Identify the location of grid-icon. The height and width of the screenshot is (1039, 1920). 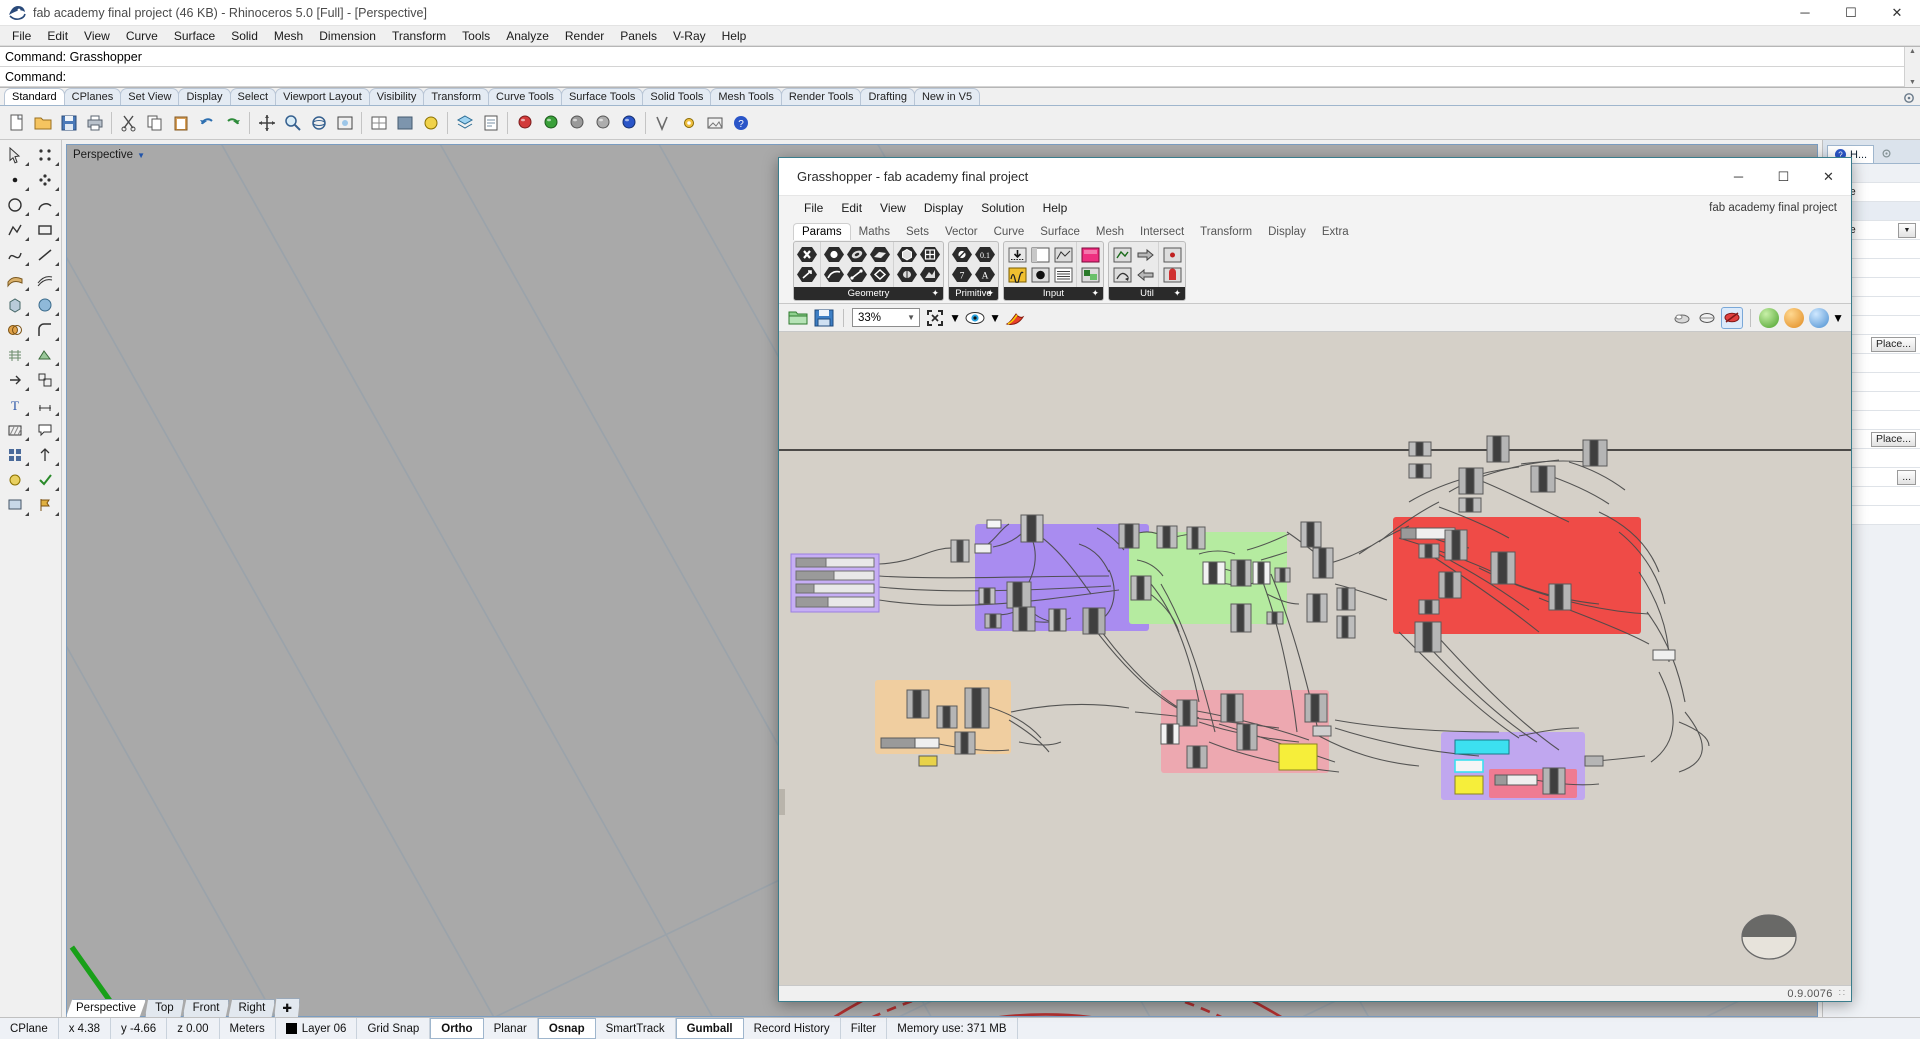
(15, 454).